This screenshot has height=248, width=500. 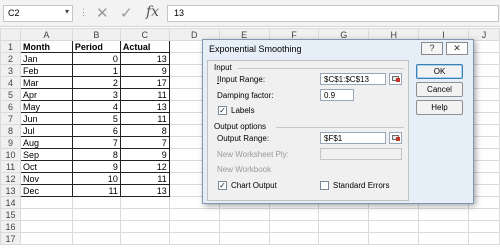 What do you see at coordinates (10, 106) in the screenshot?
I see `row-header: 6` at bounding box center [10, 106].